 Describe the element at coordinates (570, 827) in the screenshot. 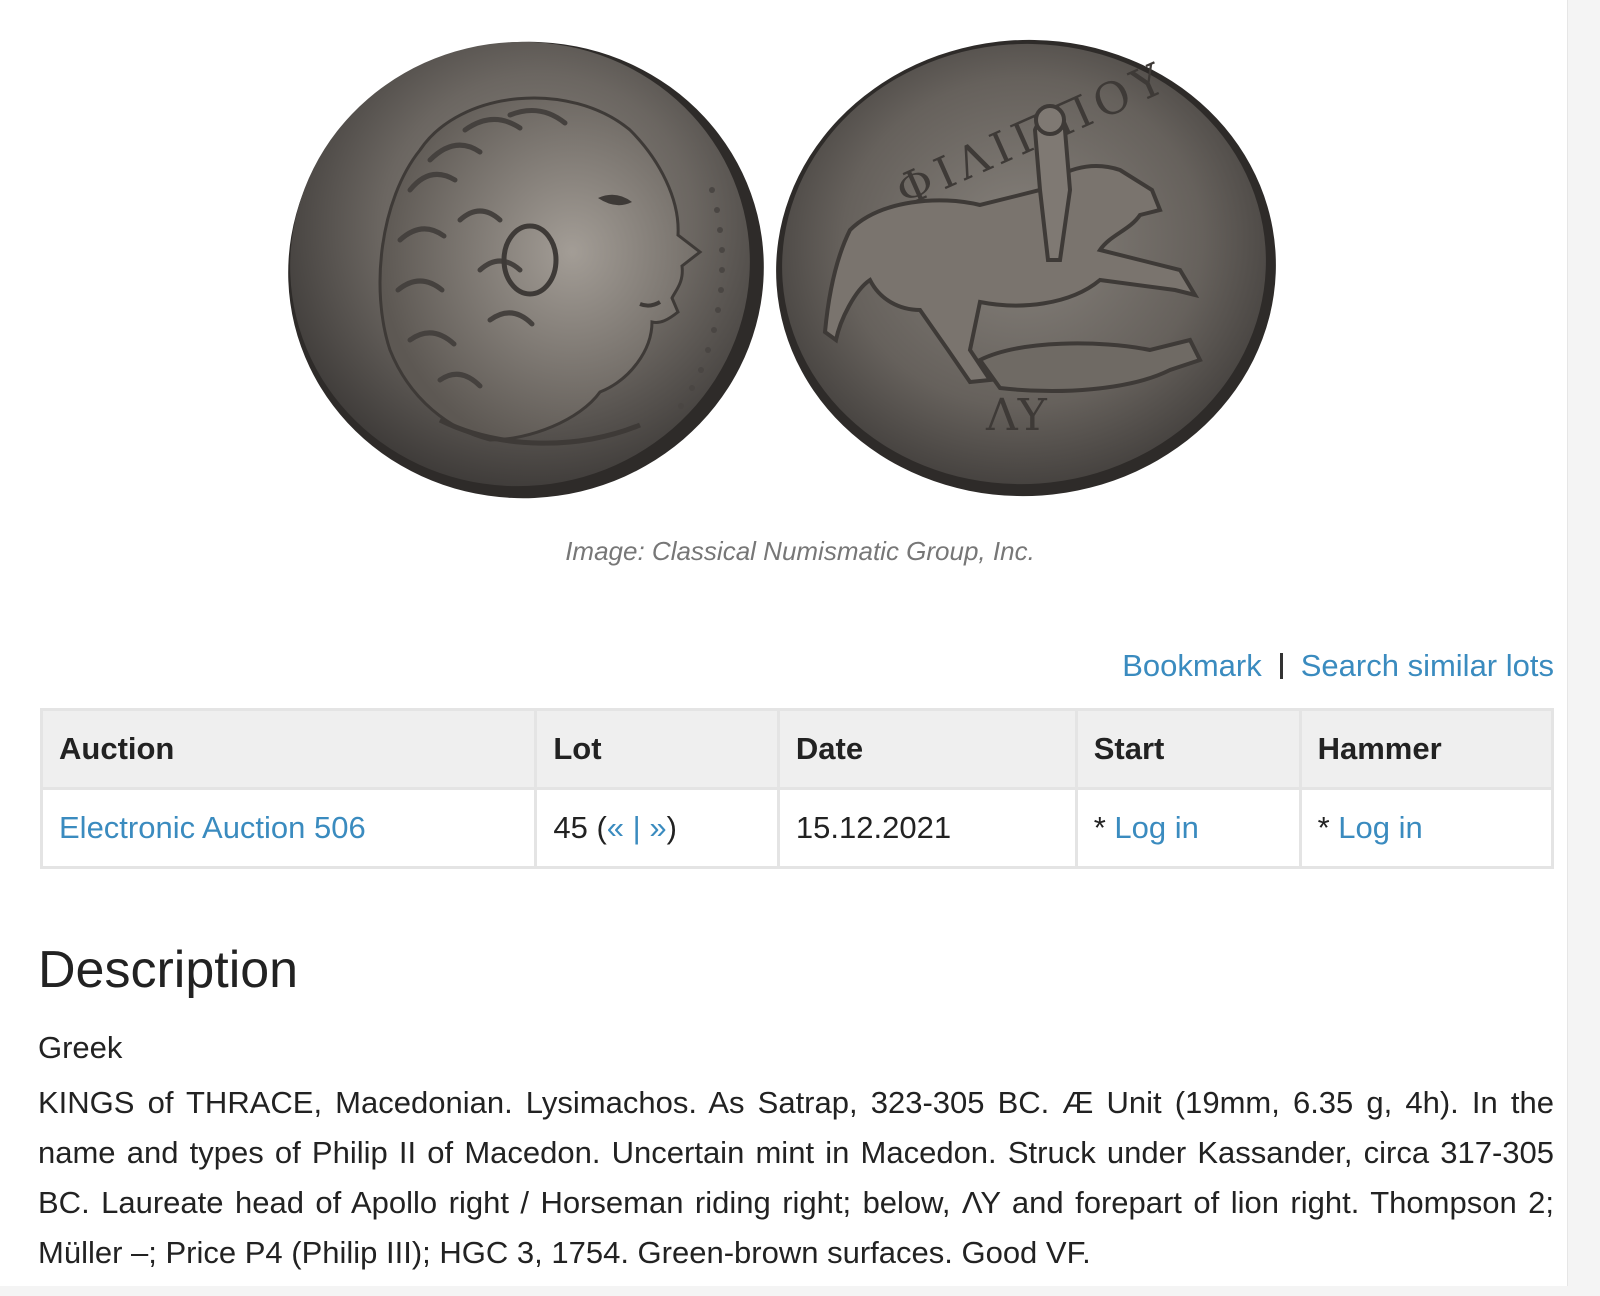

I see `lot-number: 45` at that location.